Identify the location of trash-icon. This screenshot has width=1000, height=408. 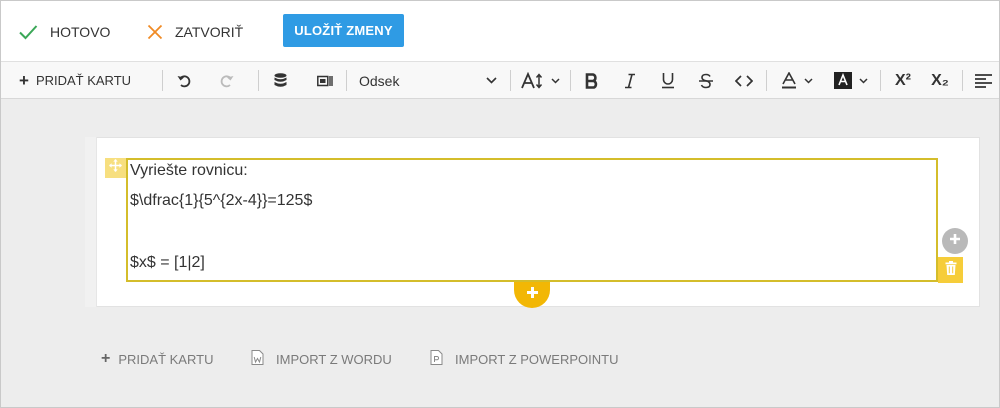
(951, 270).